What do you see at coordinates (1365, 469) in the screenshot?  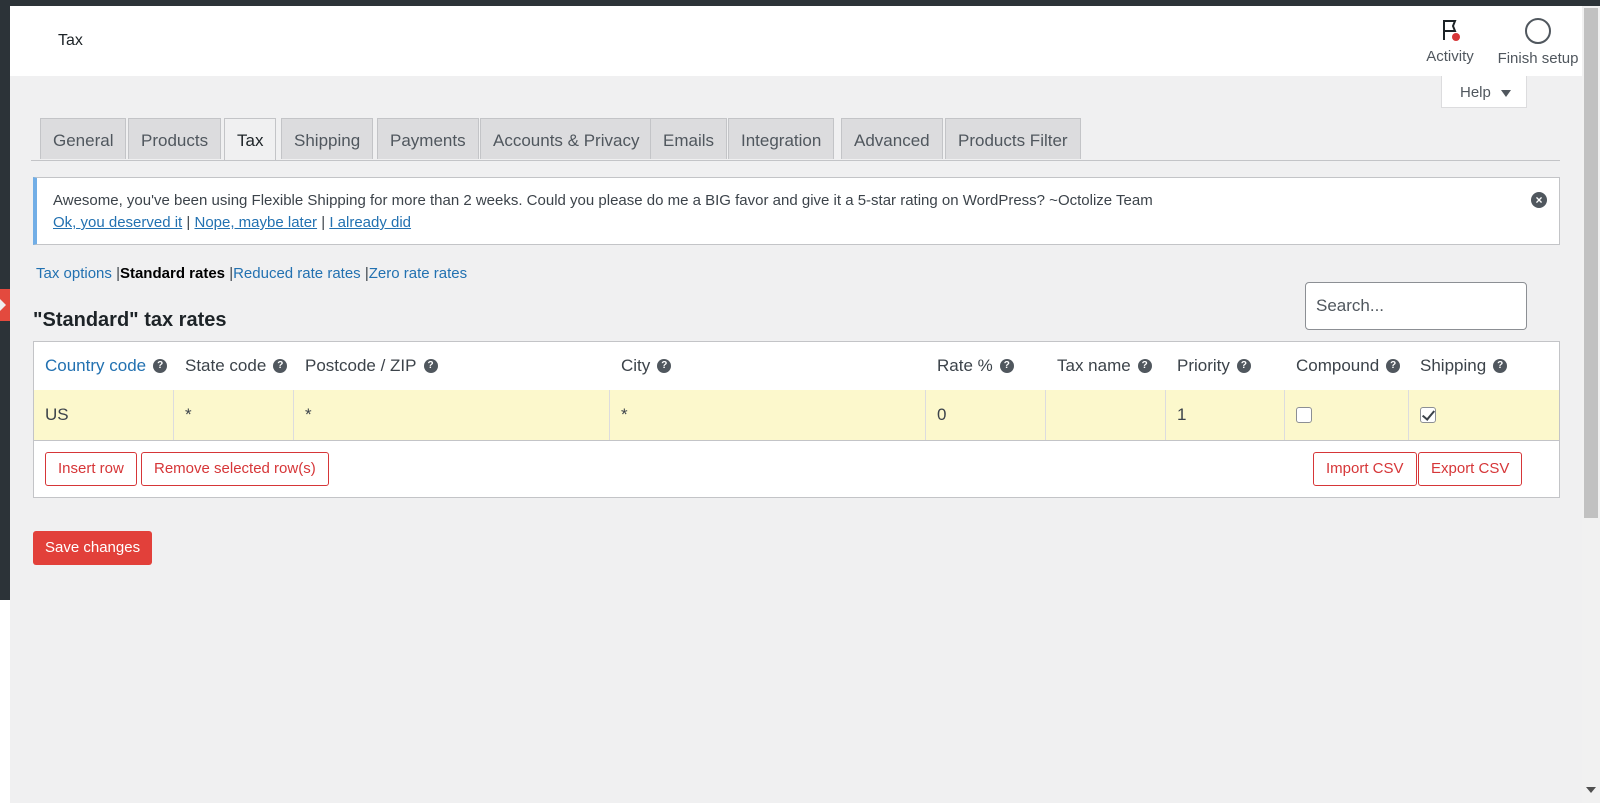 I see `import-csv-button: Import CSV` at bounding box center [1365, 469].